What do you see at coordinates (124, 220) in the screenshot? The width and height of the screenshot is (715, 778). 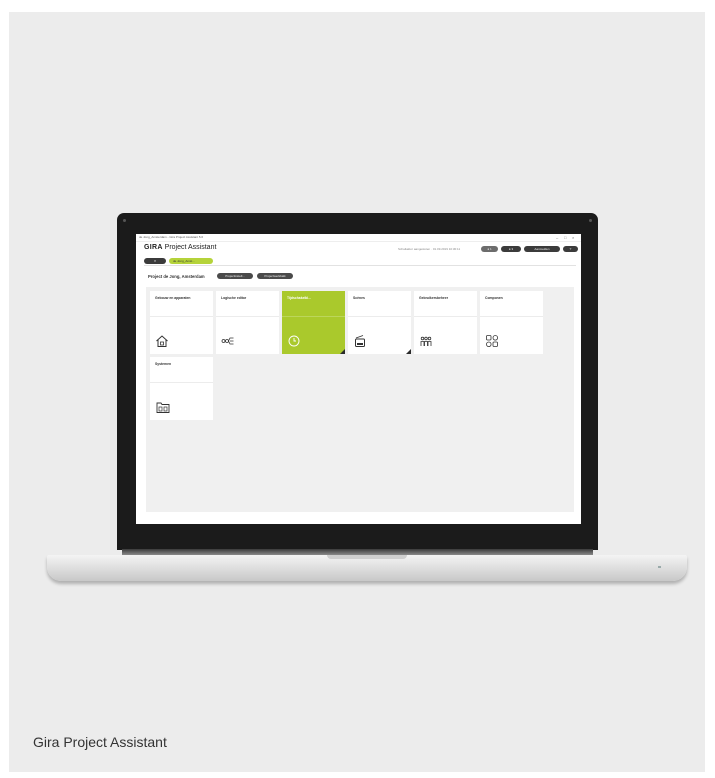 I see `camera-dot-left` at bounding box center [124, 220].